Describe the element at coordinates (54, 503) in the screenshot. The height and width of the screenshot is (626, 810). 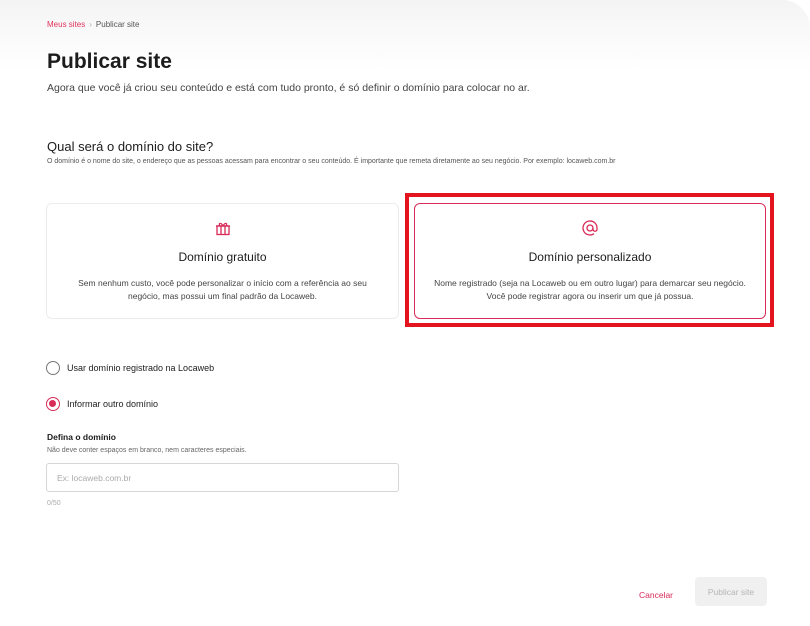
I see `character-counter: 0/50` at that location.